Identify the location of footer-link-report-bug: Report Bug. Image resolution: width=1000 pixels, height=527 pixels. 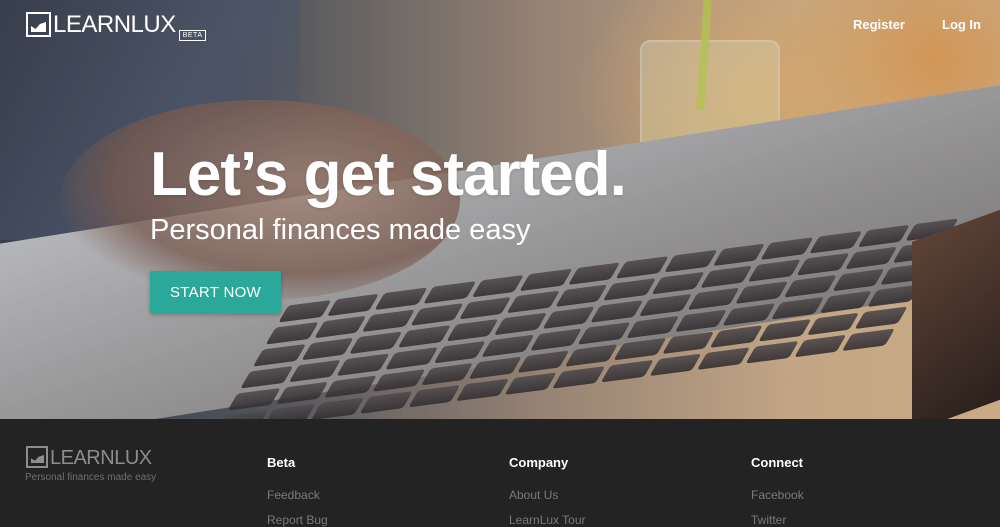
(297, 520).